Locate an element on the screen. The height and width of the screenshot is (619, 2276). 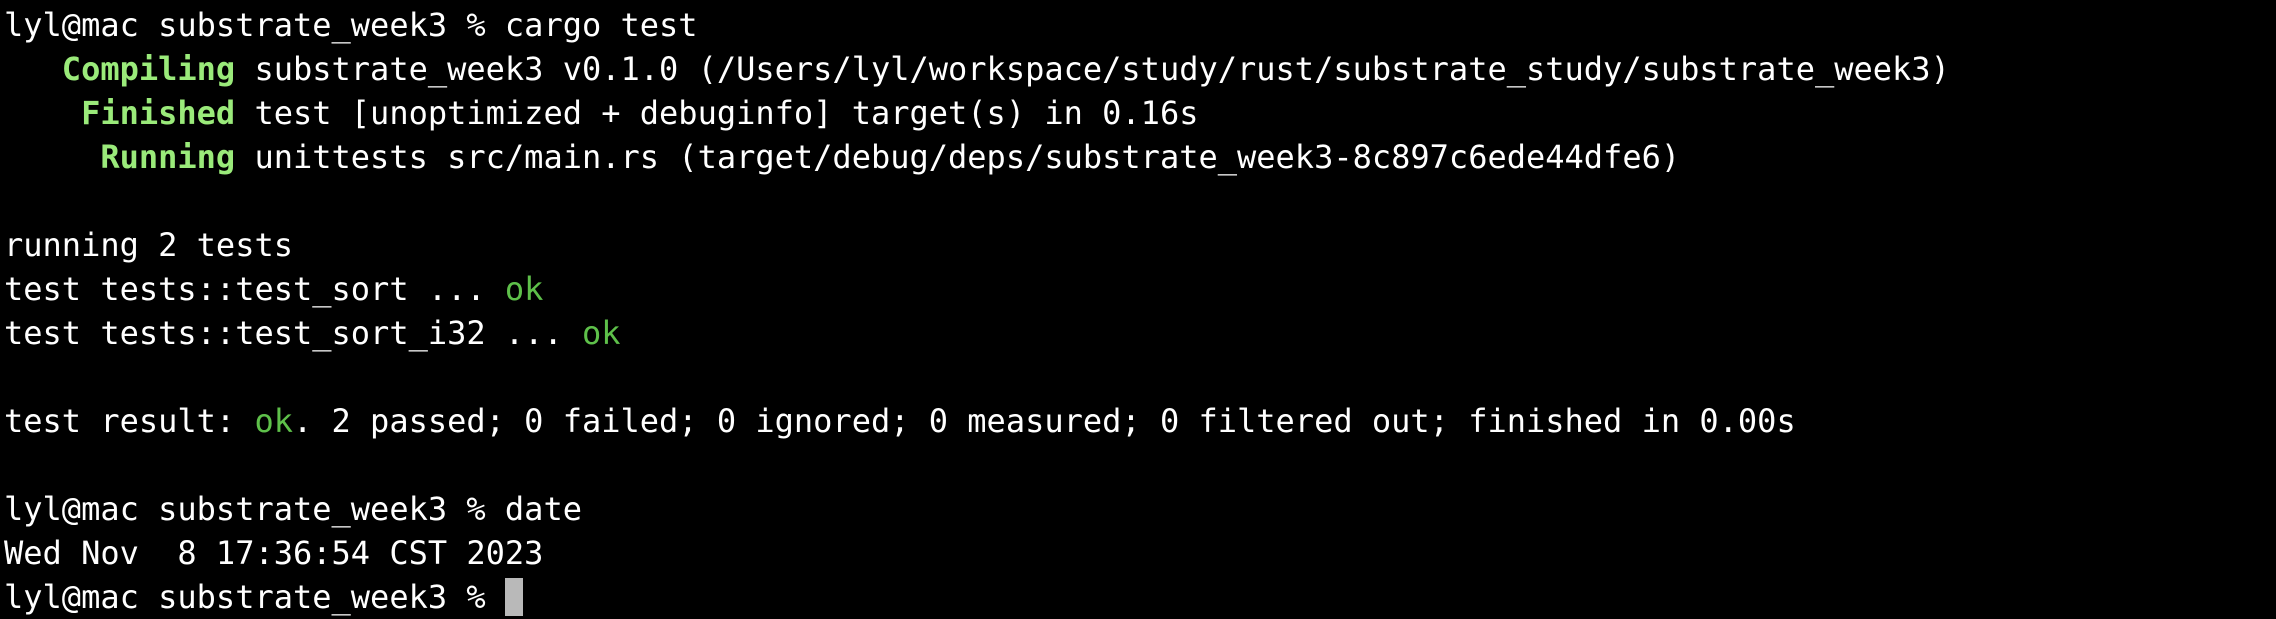
finished-keyword: Finished is located at coordinates (158, 113).